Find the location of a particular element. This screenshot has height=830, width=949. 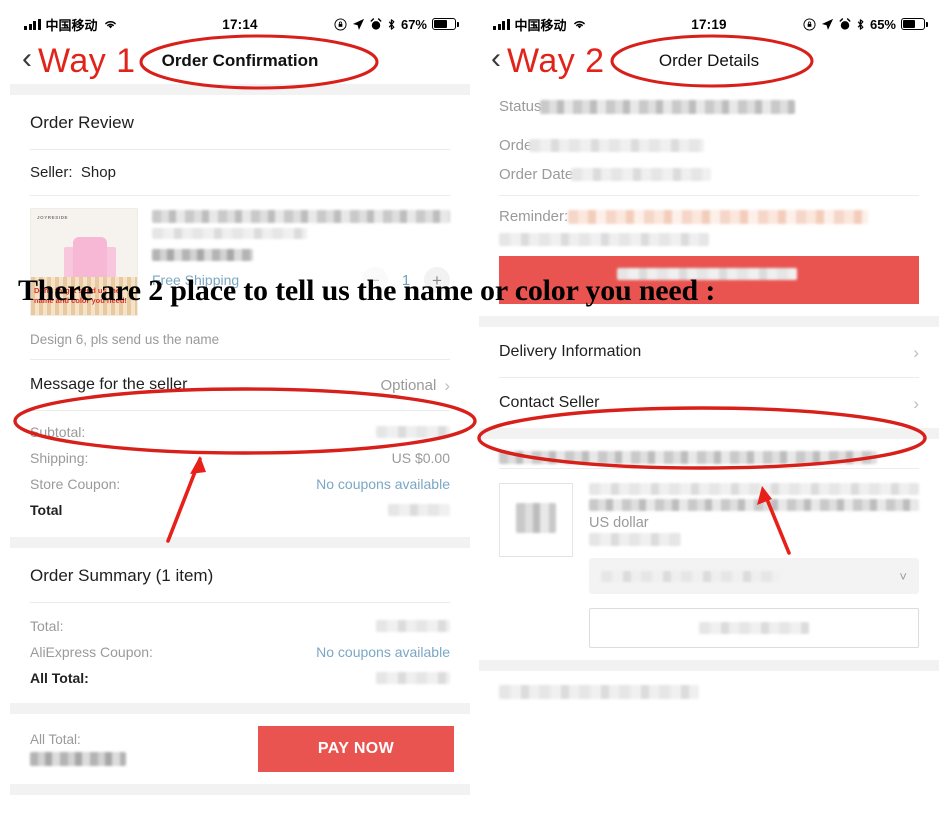

battery-percent-label: 67% is located at coordinates (413, 24).